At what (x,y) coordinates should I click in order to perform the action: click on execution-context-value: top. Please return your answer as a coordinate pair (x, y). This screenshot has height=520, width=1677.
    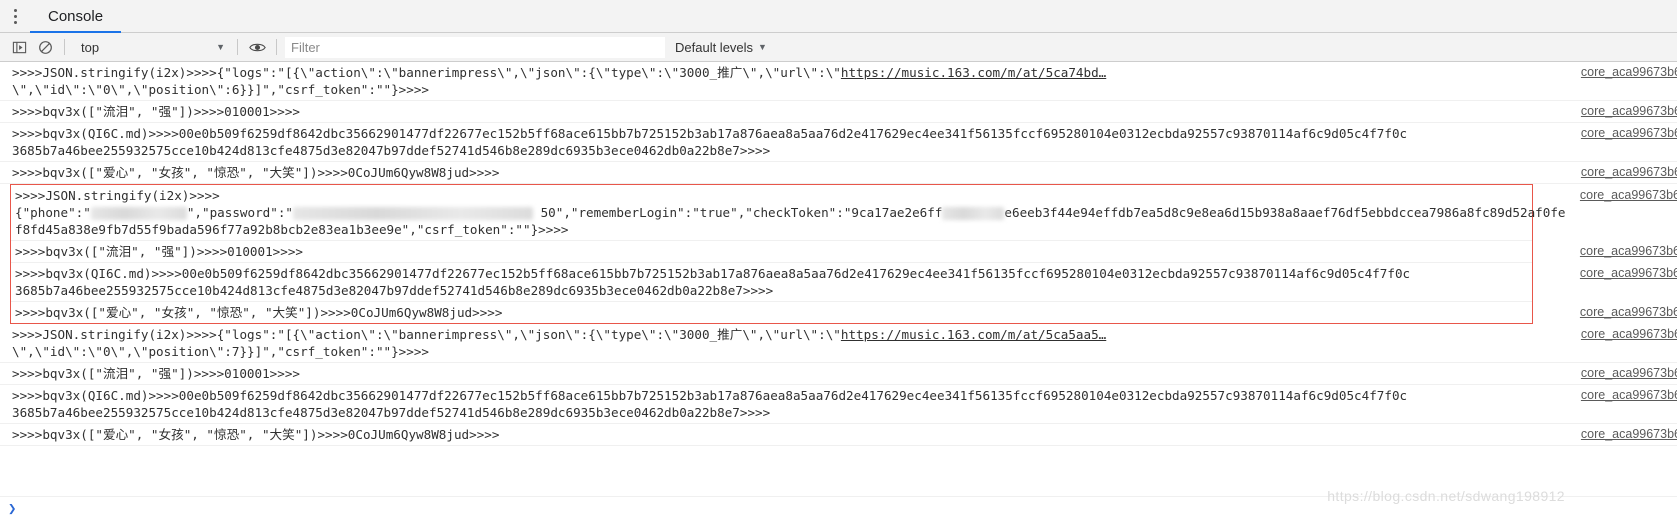
    Looking at the image, I should click on (90, 47).